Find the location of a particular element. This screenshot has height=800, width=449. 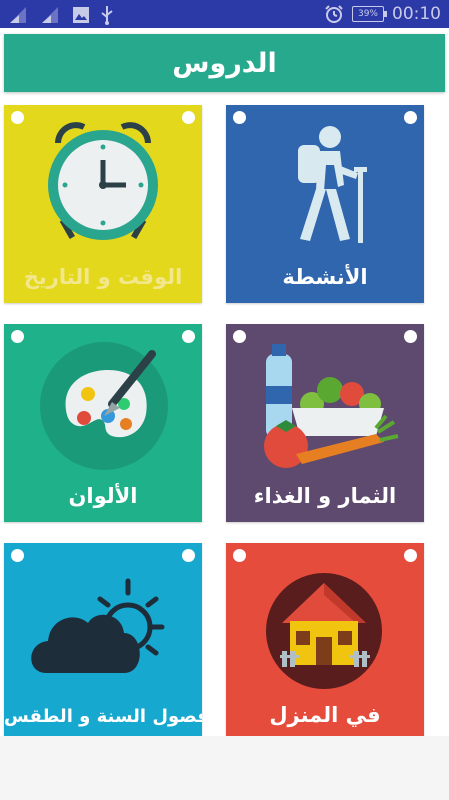

status-bar: 39% 00:10 is located at coordinates (224, 14).